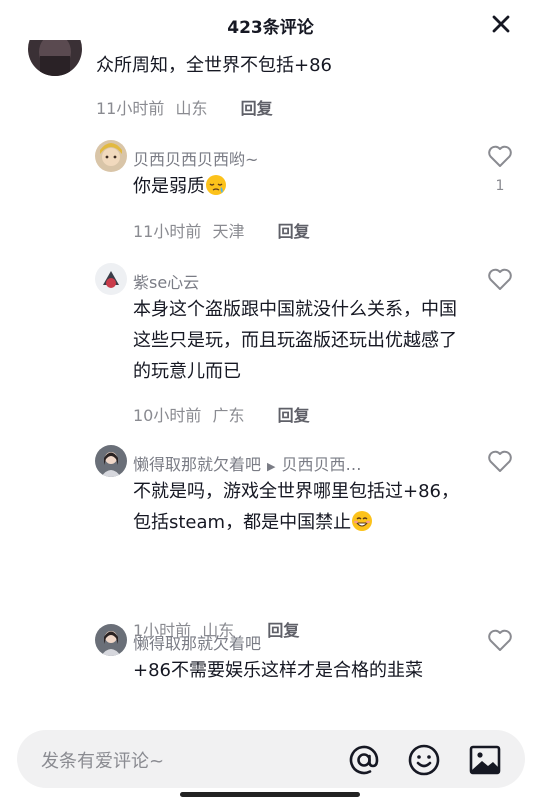  I want to click on comment-text: +86不需要娱乐这样才是合格的韭菜, so click(278, 670).